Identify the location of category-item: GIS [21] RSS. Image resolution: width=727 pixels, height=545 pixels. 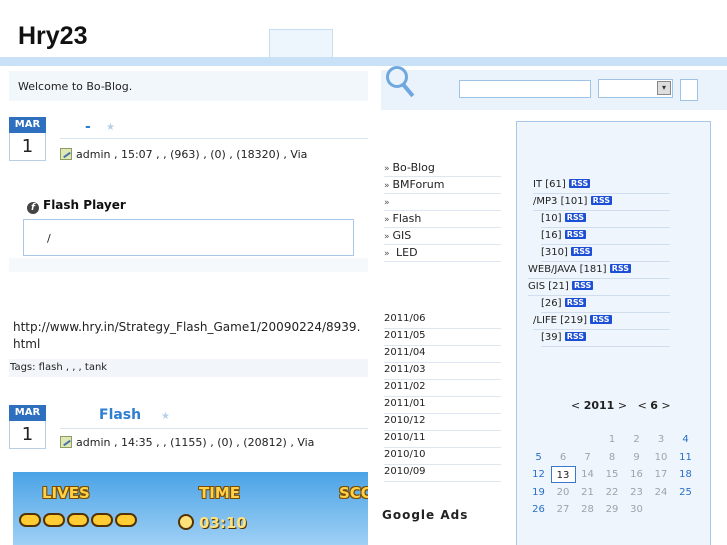
(599, 287).